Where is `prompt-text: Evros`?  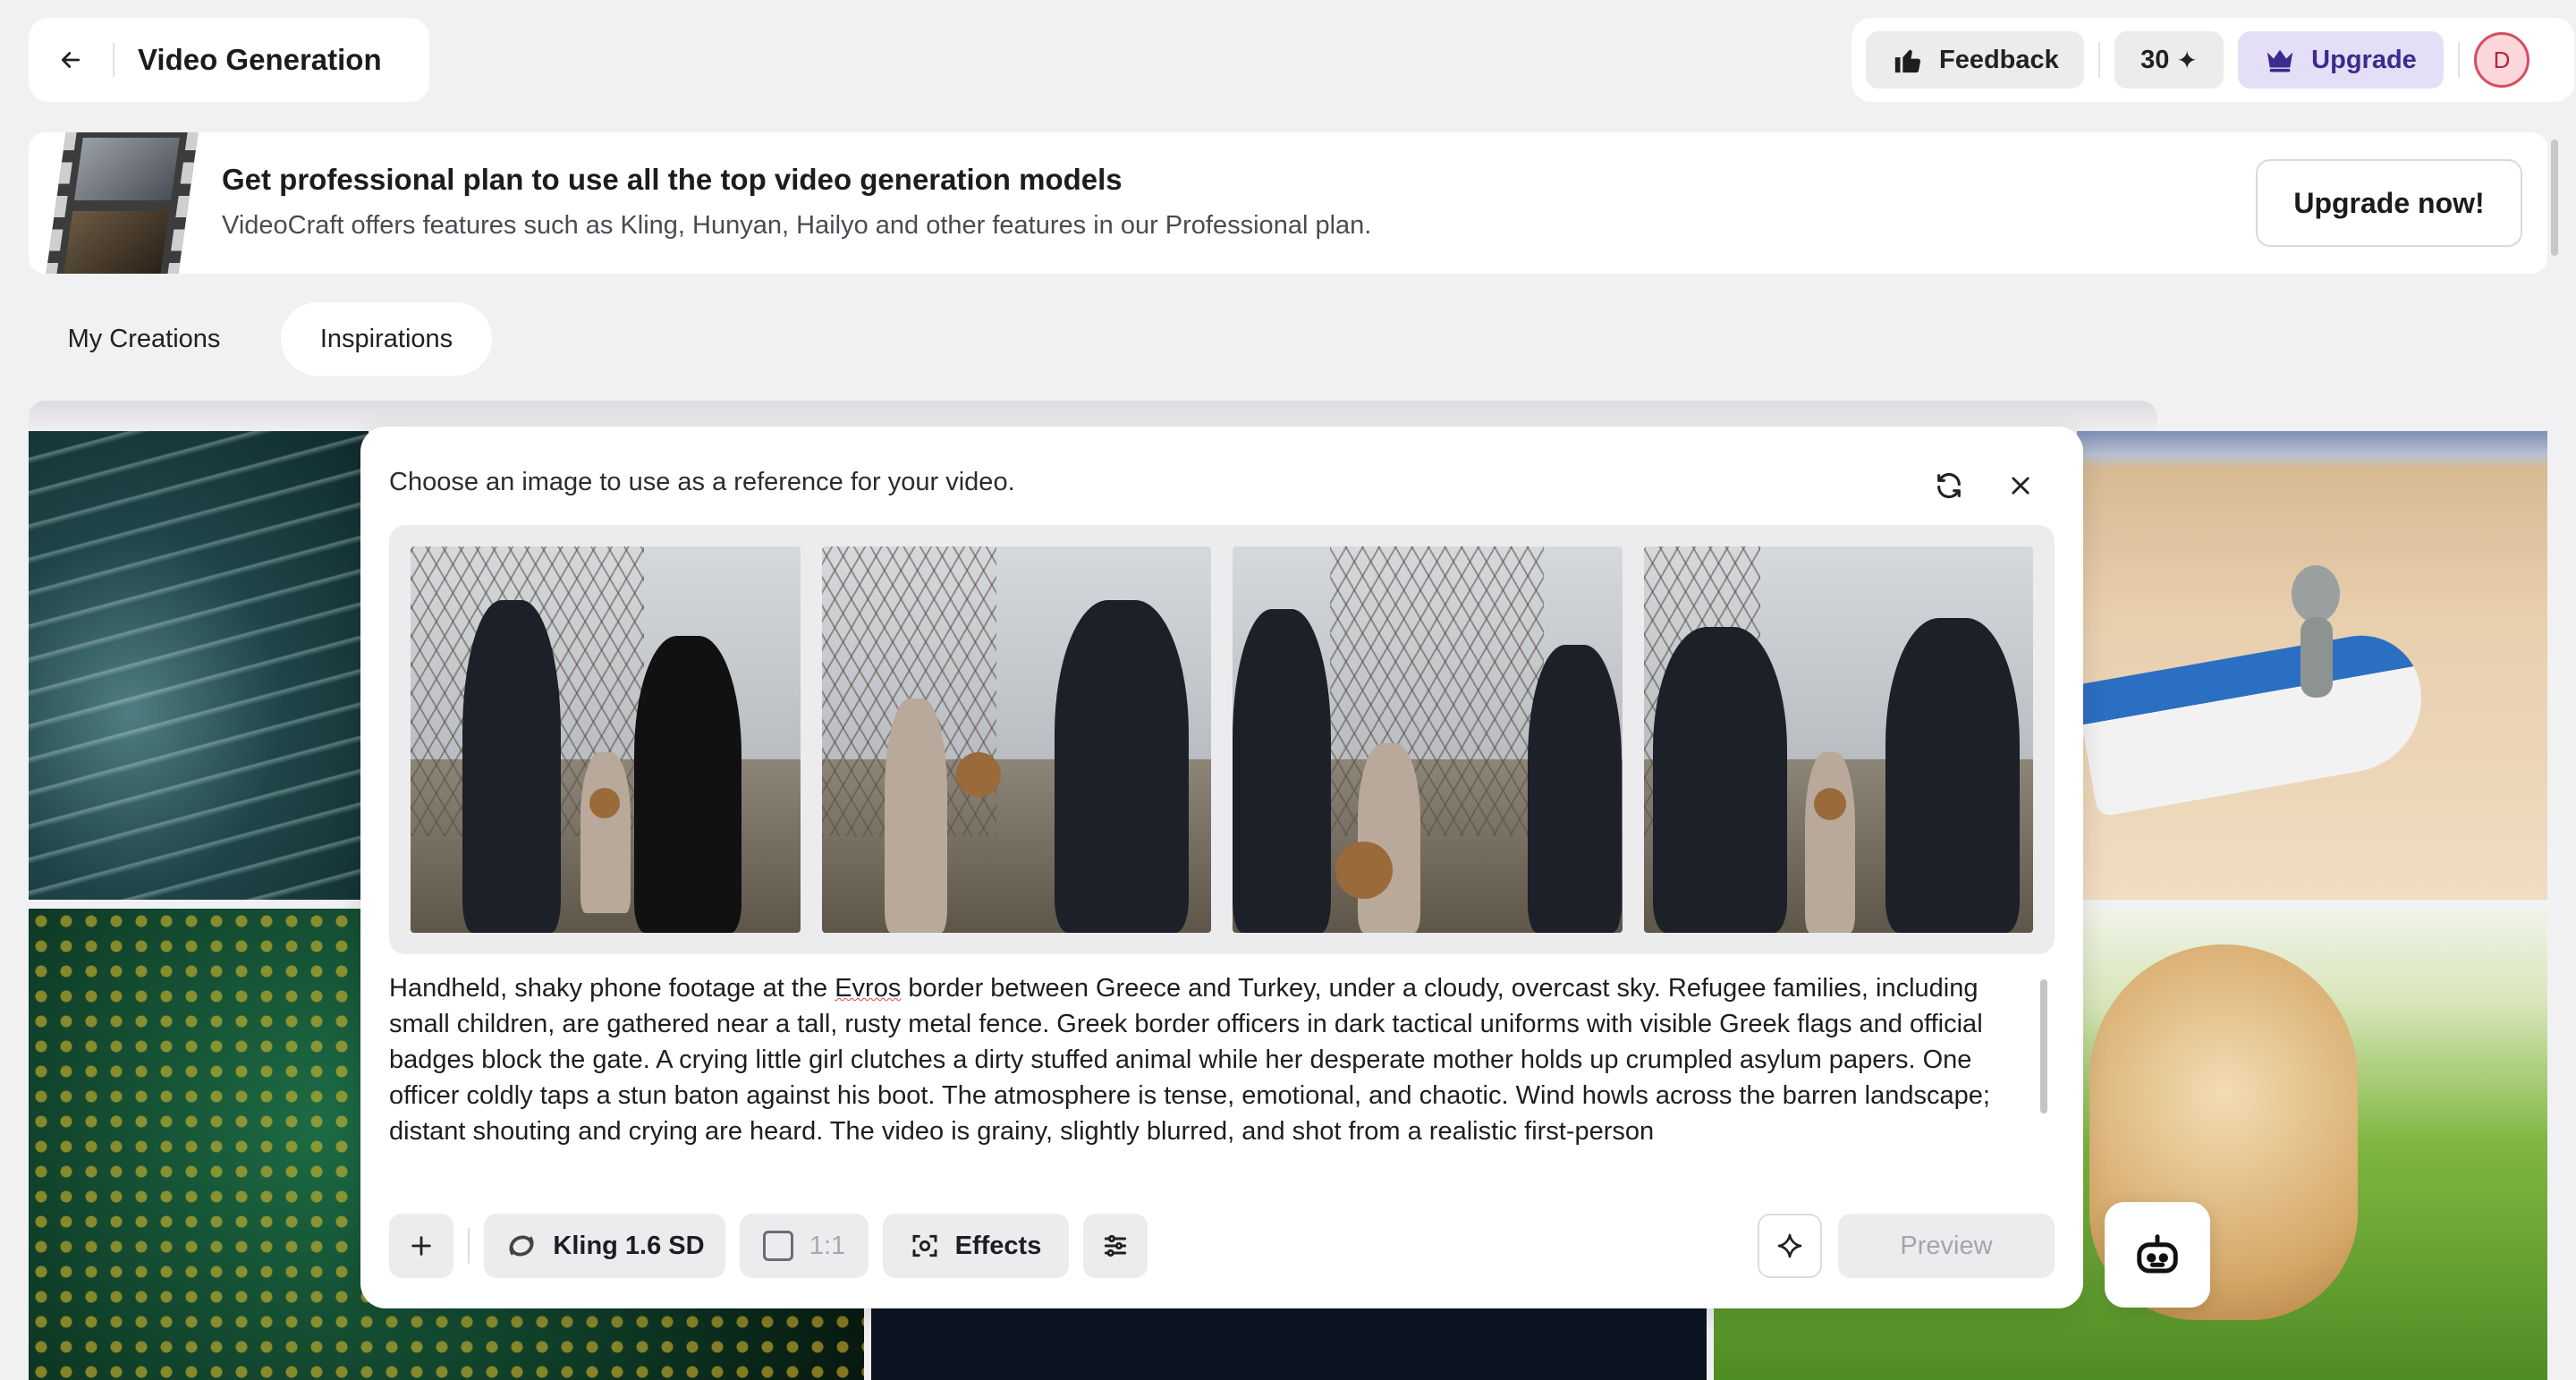 prompt-text: Evros is located at coordinates (868, 988).